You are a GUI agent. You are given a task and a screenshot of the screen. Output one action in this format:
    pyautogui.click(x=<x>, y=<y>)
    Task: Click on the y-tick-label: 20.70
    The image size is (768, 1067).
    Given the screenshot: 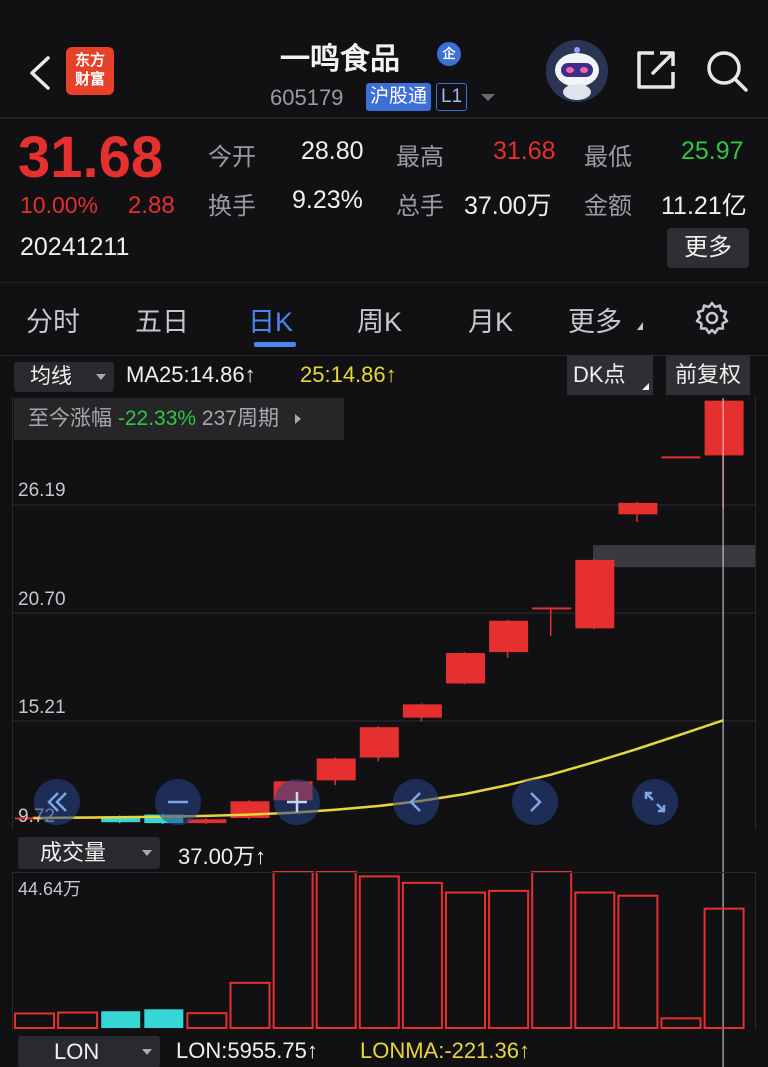 What is the action you would take?
    pyautogui.click(x=42, y=599)
    